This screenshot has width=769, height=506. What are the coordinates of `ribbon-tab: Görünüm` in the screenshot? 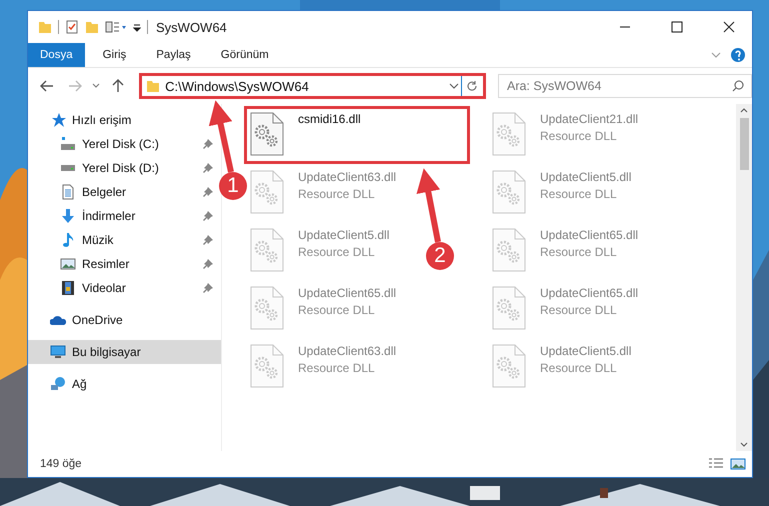 It's located at (244, 55).